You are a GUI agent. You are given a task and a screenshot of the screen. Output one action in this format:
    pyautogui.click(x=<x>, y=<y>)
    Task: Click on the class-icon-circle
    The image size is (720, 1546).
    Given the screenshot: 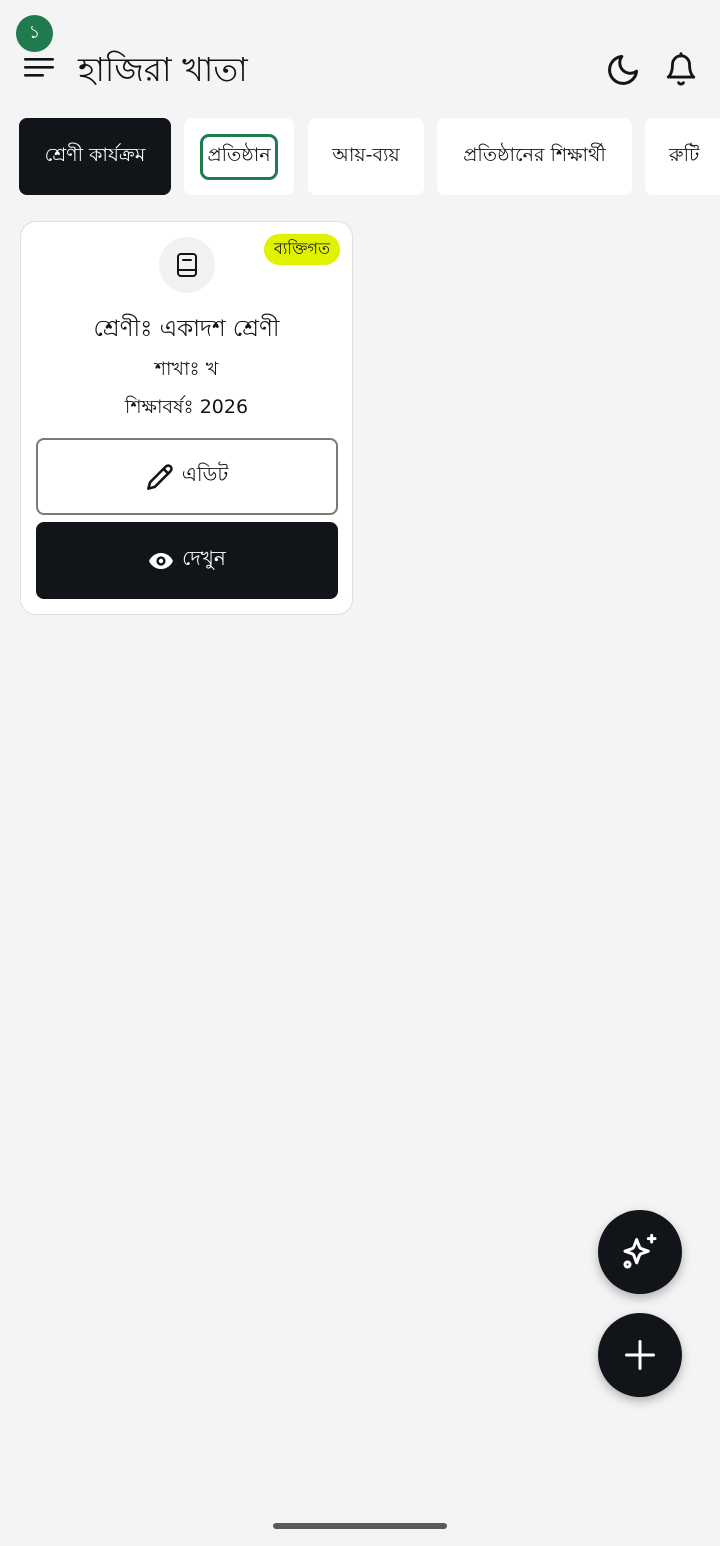 What is the action you would take?
    pyautogui.click(x=187, y=265)
    